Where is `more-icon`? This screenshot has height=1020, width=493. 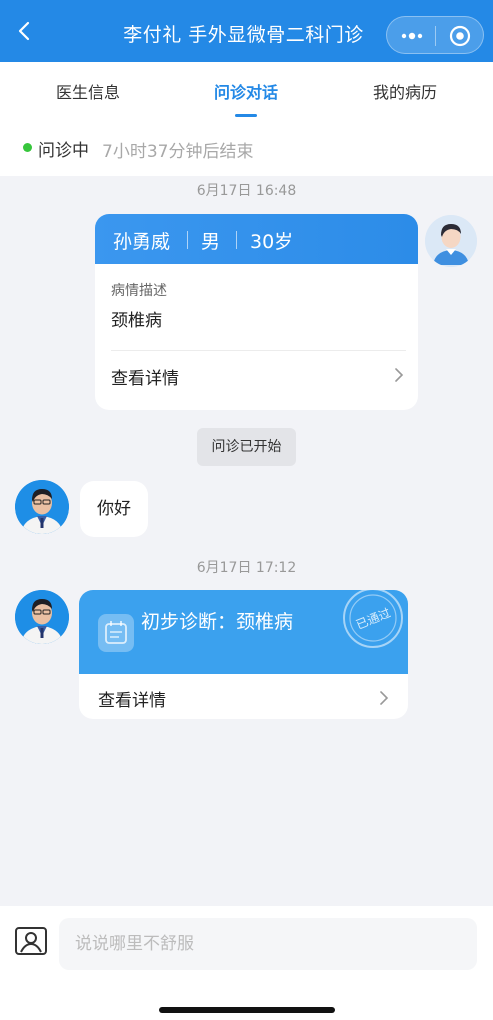 more-icon is located at coordinates (412, 36).